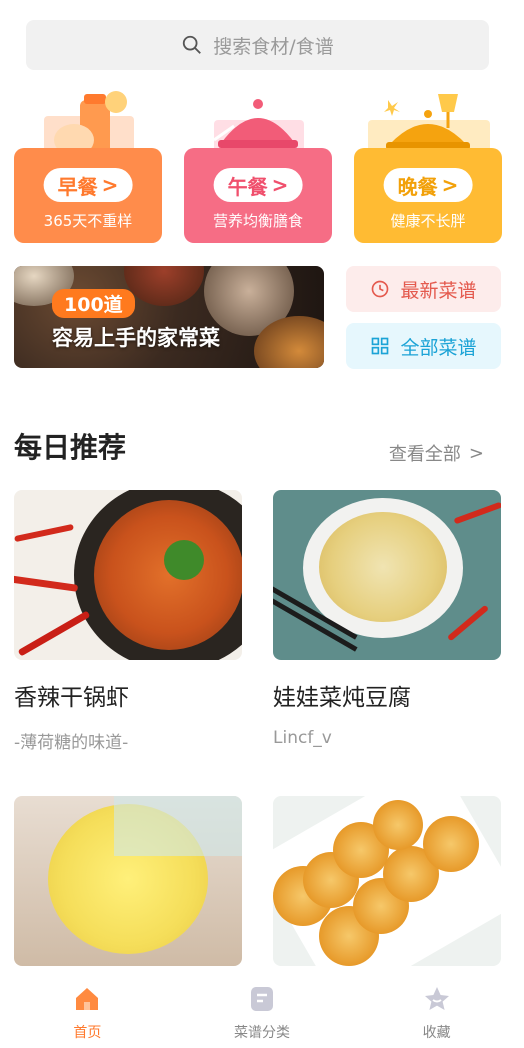  Describe the element at coordinates (88, 161) in the screenshot. I see `meal-card-breakfast: 早餐 > 365天不重样` at that location.